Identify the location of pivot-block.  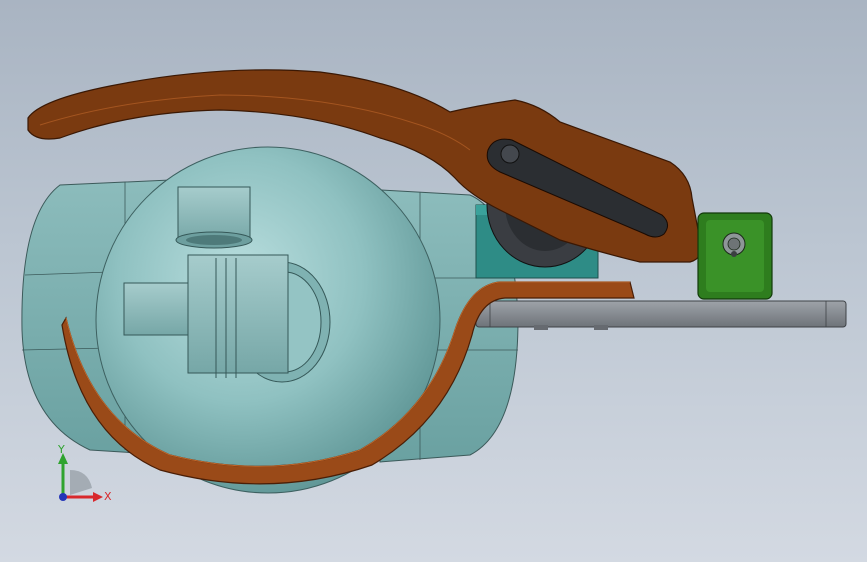
(735, 256).